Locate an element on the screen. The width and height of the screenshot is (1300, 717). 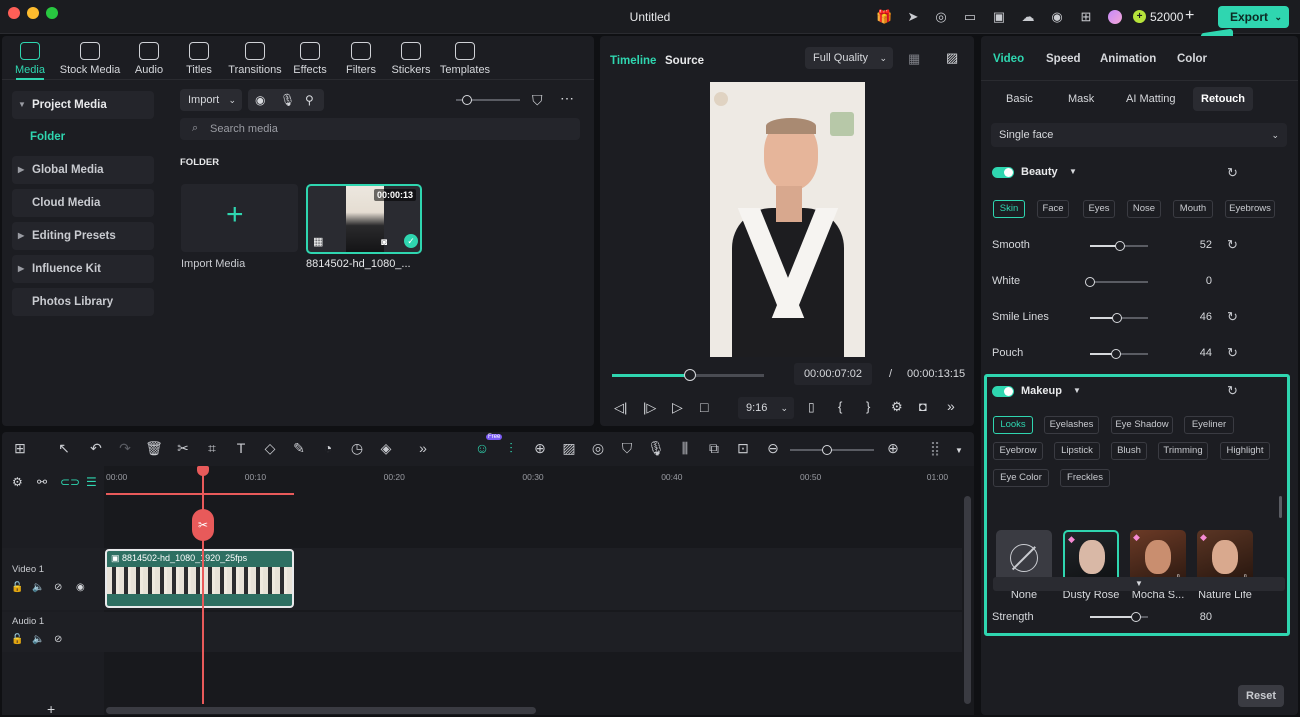
playhead is located at coordinates (203, 585).